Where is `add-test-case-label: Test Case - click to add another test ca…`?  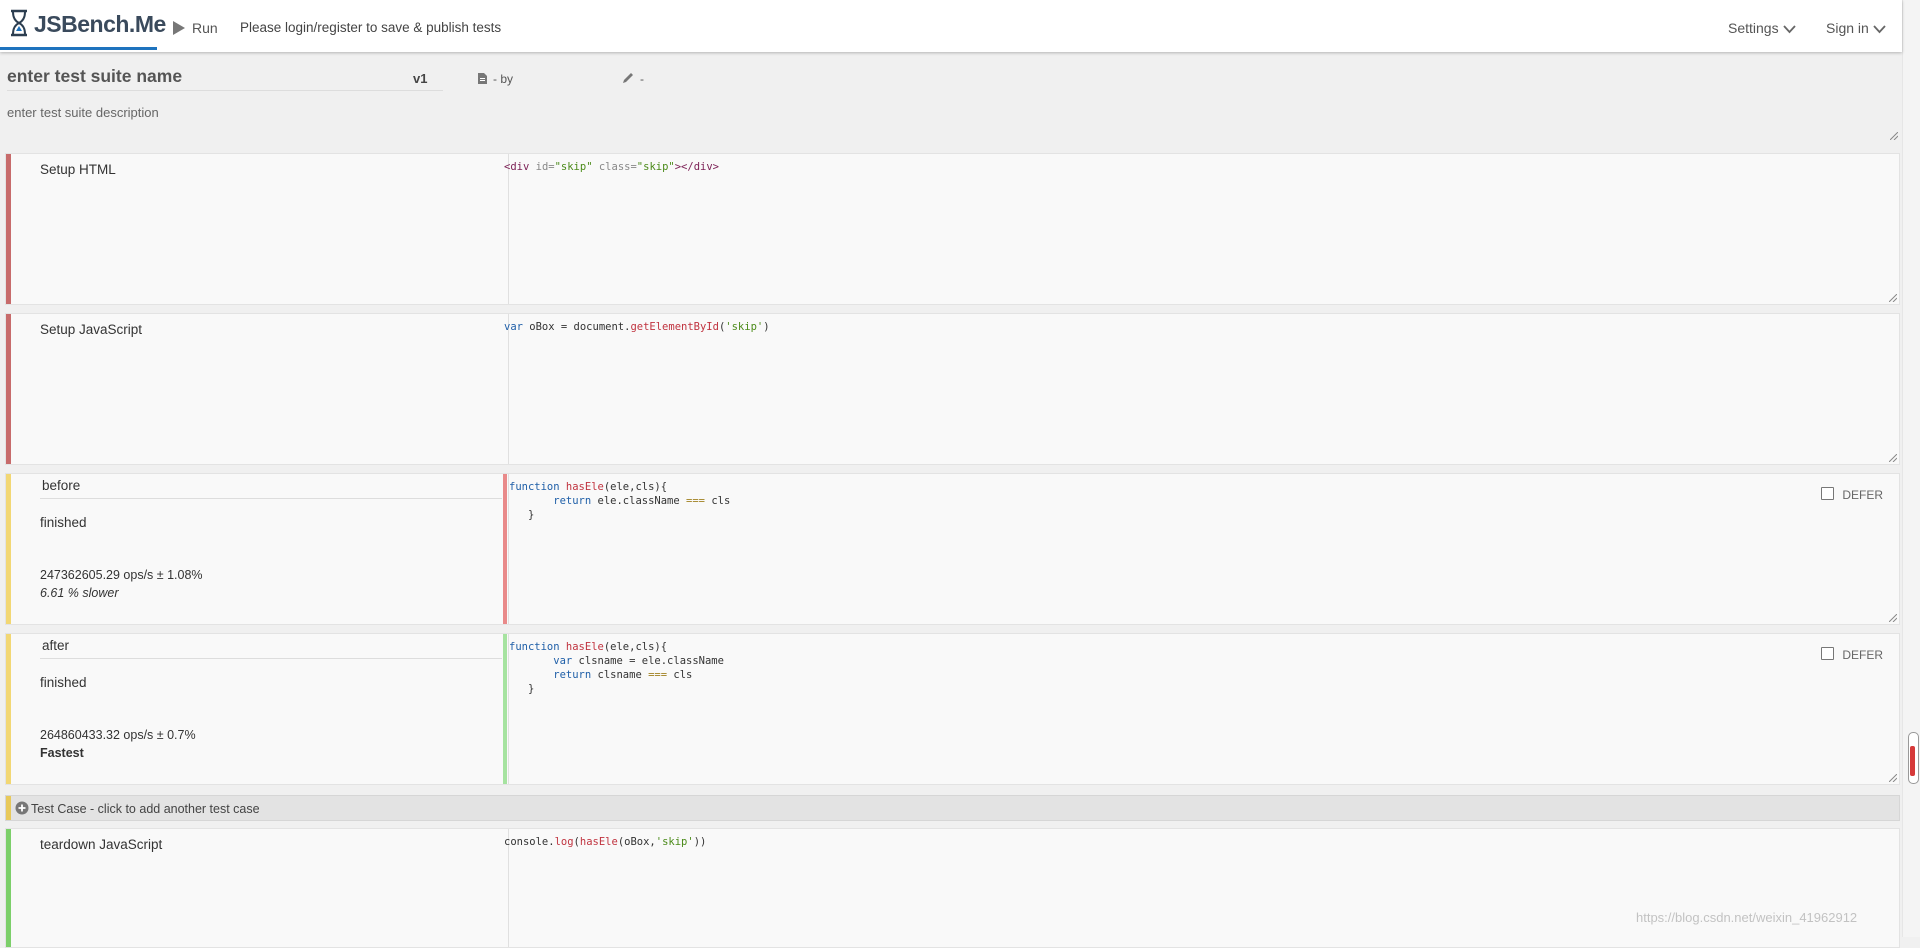
add-test-case-label: Test Case - click to add another test ca… is located at coordinates (145, 809).